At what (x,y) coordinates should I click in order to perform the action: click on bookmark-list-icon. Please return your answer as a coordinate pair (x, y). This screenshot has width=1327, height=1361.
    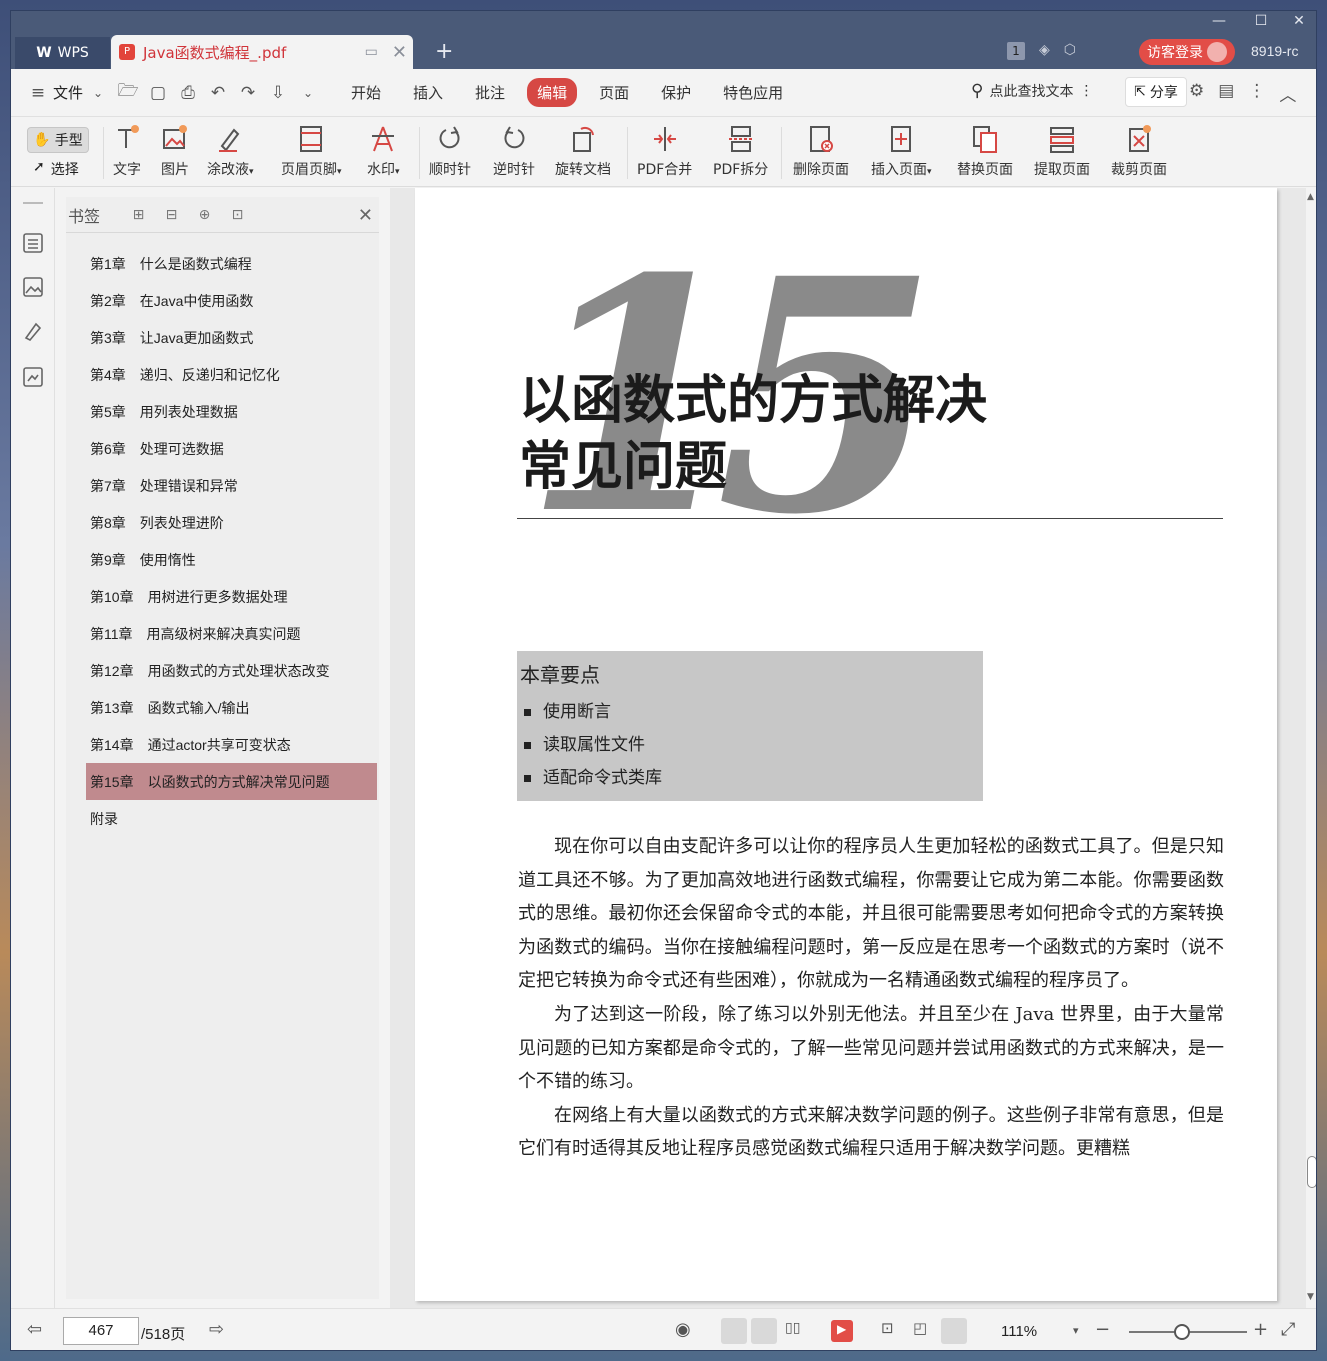
    Looking at the image, I should click on (33, 243).